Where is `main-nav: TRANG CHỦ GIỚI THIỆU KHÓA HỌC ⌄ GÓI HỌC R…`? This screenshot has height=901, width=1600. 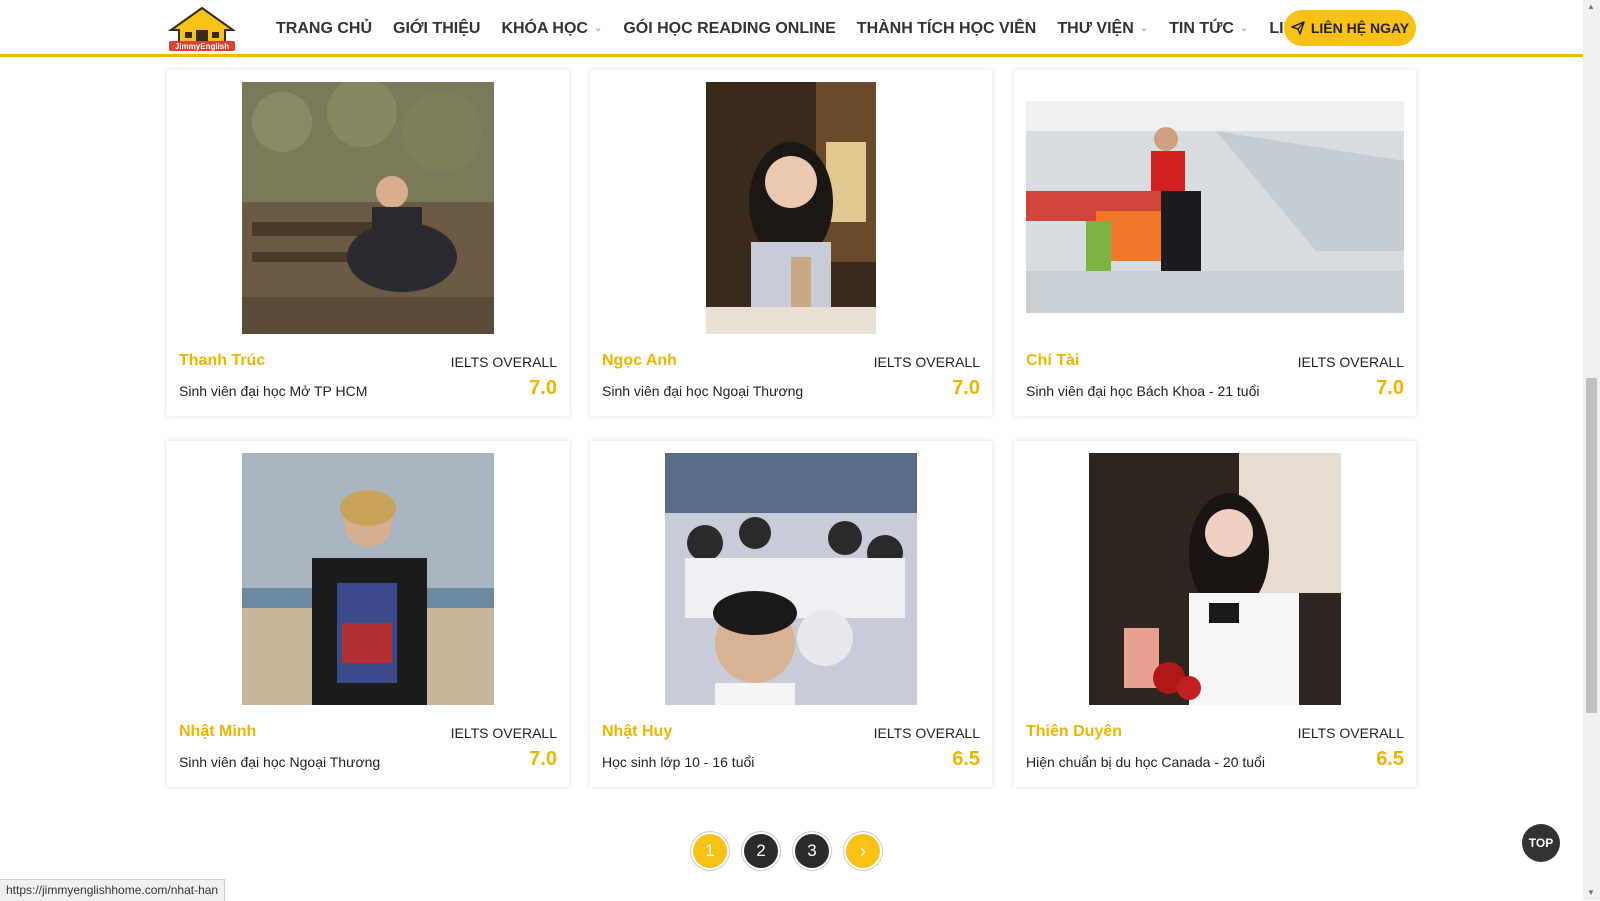 main-nav: TRANG CHỦ GIỚI THIỆU KHÓA HỌC ⌄ GÓI HỌC R… is located at coordinates (814, 28).